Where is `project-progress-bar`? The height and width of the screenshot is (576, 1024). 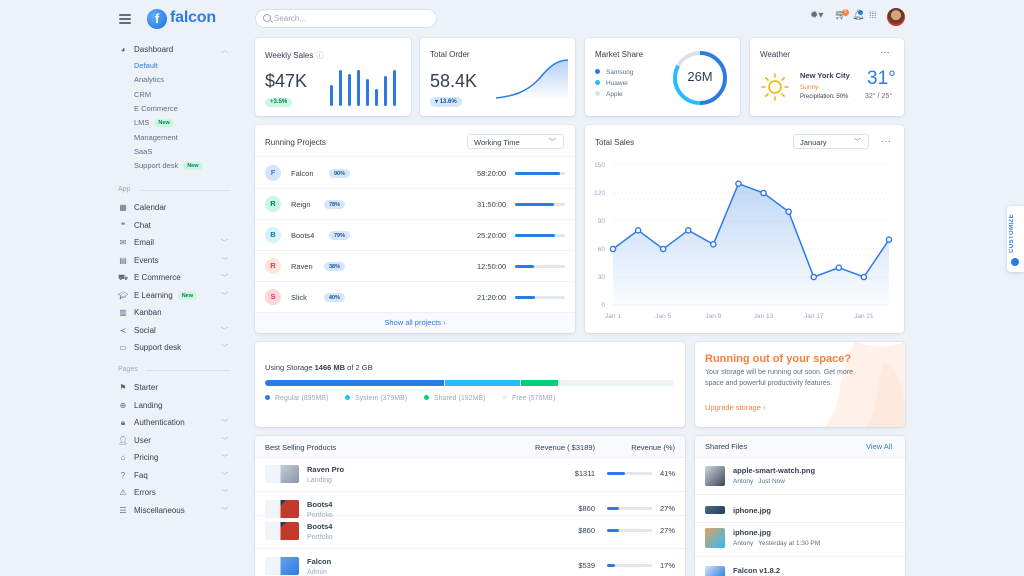
project-progress-bar is located at coordinates (540, 204).